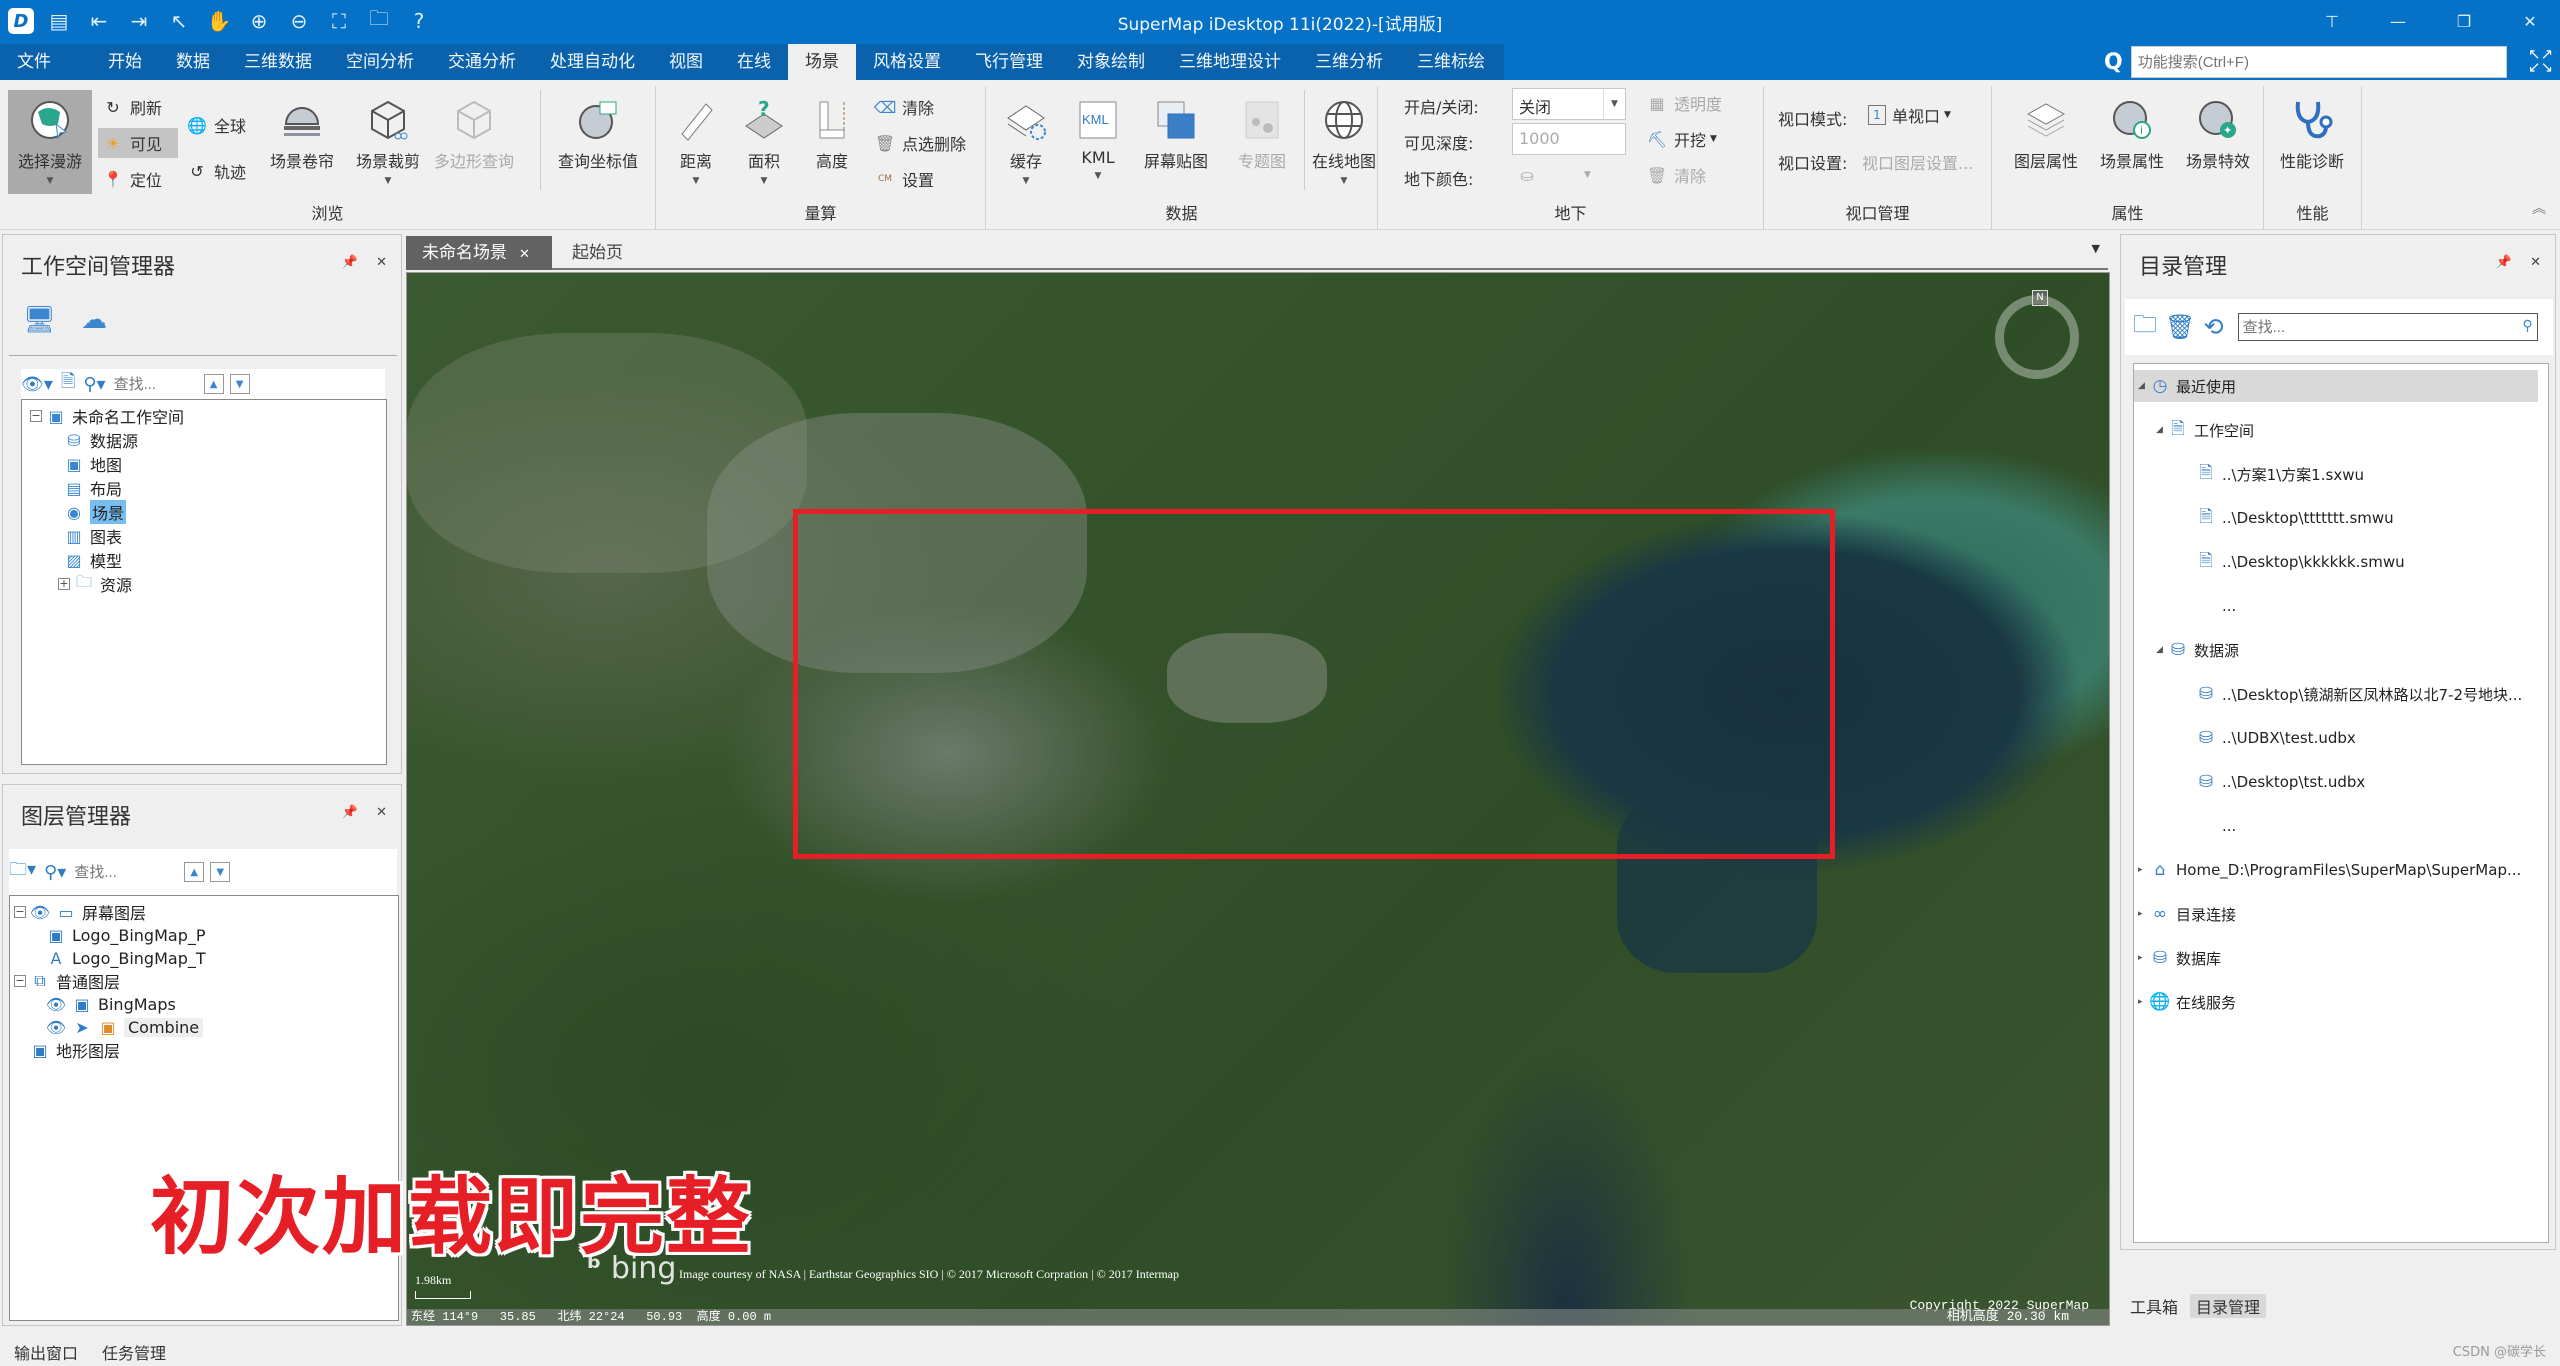 The height and width of the screenshot is (1366, 2560). I want to click on menu-tab-3: 三维数据, so click(278, 62).